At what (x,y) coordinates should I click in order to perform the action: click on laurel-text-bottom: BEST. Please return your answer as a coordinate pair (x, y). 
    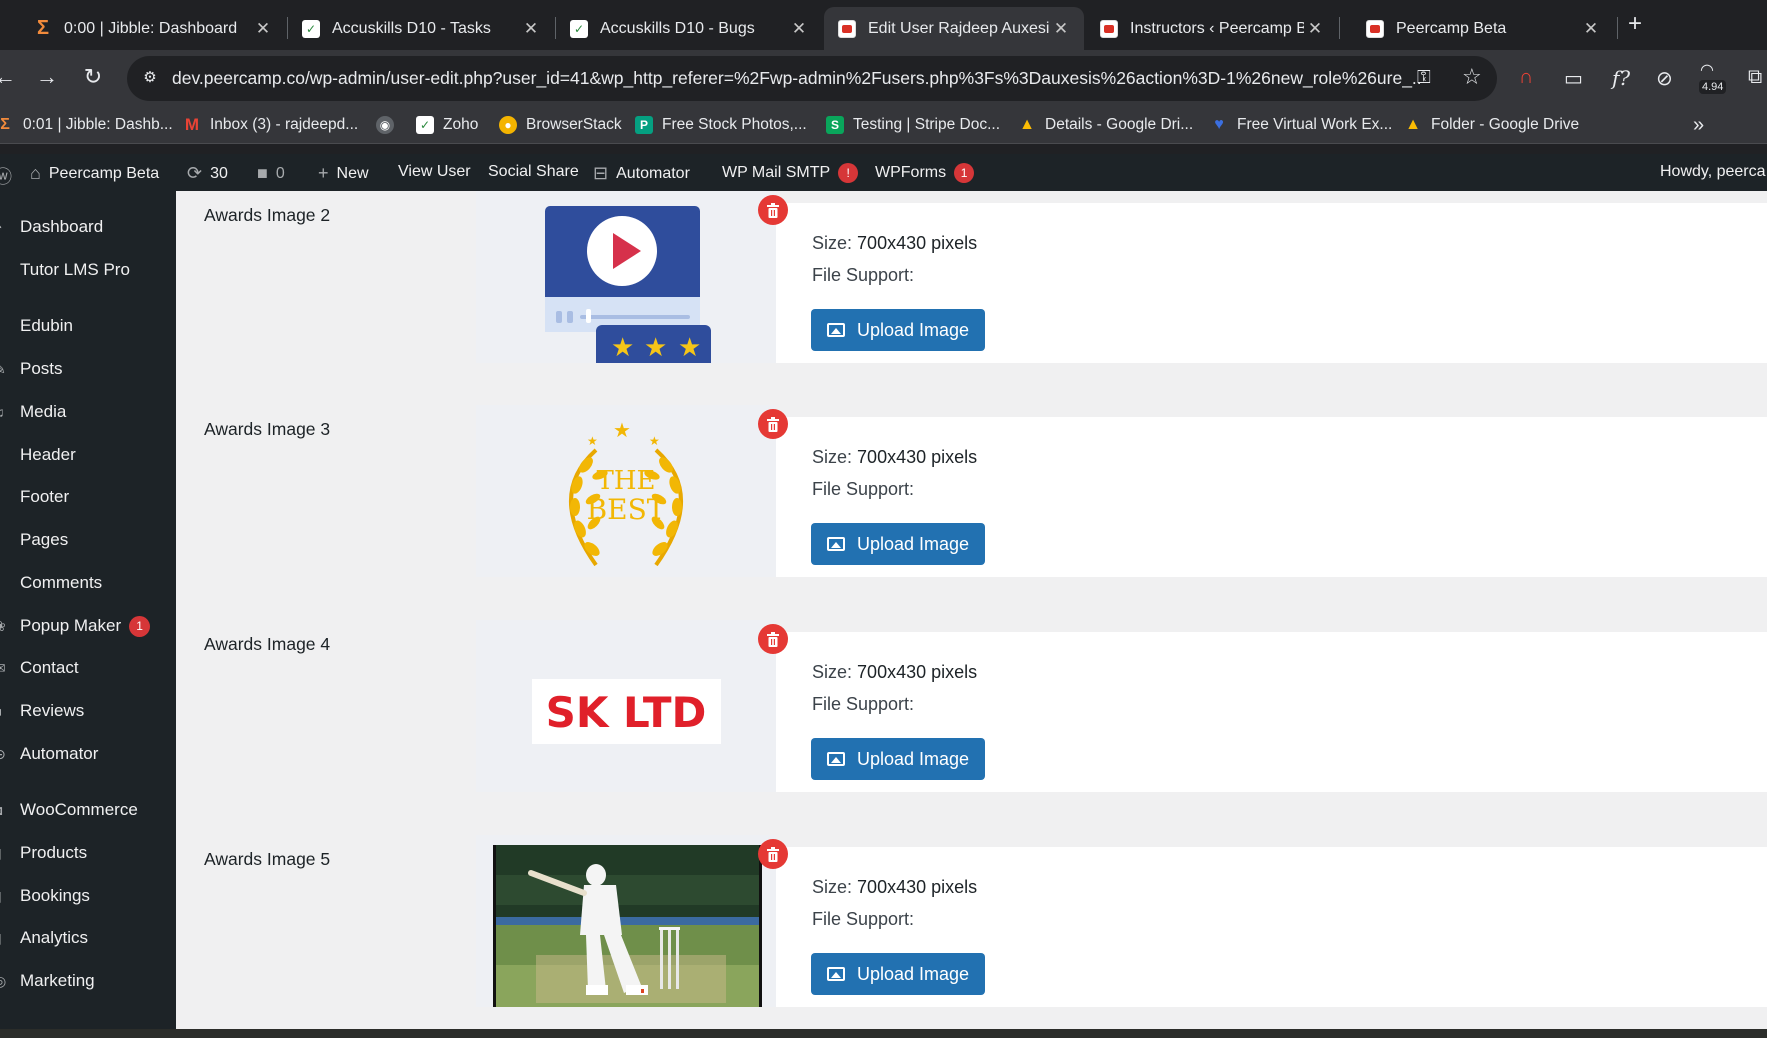
    Looking at the image, I should click on (626, 509).